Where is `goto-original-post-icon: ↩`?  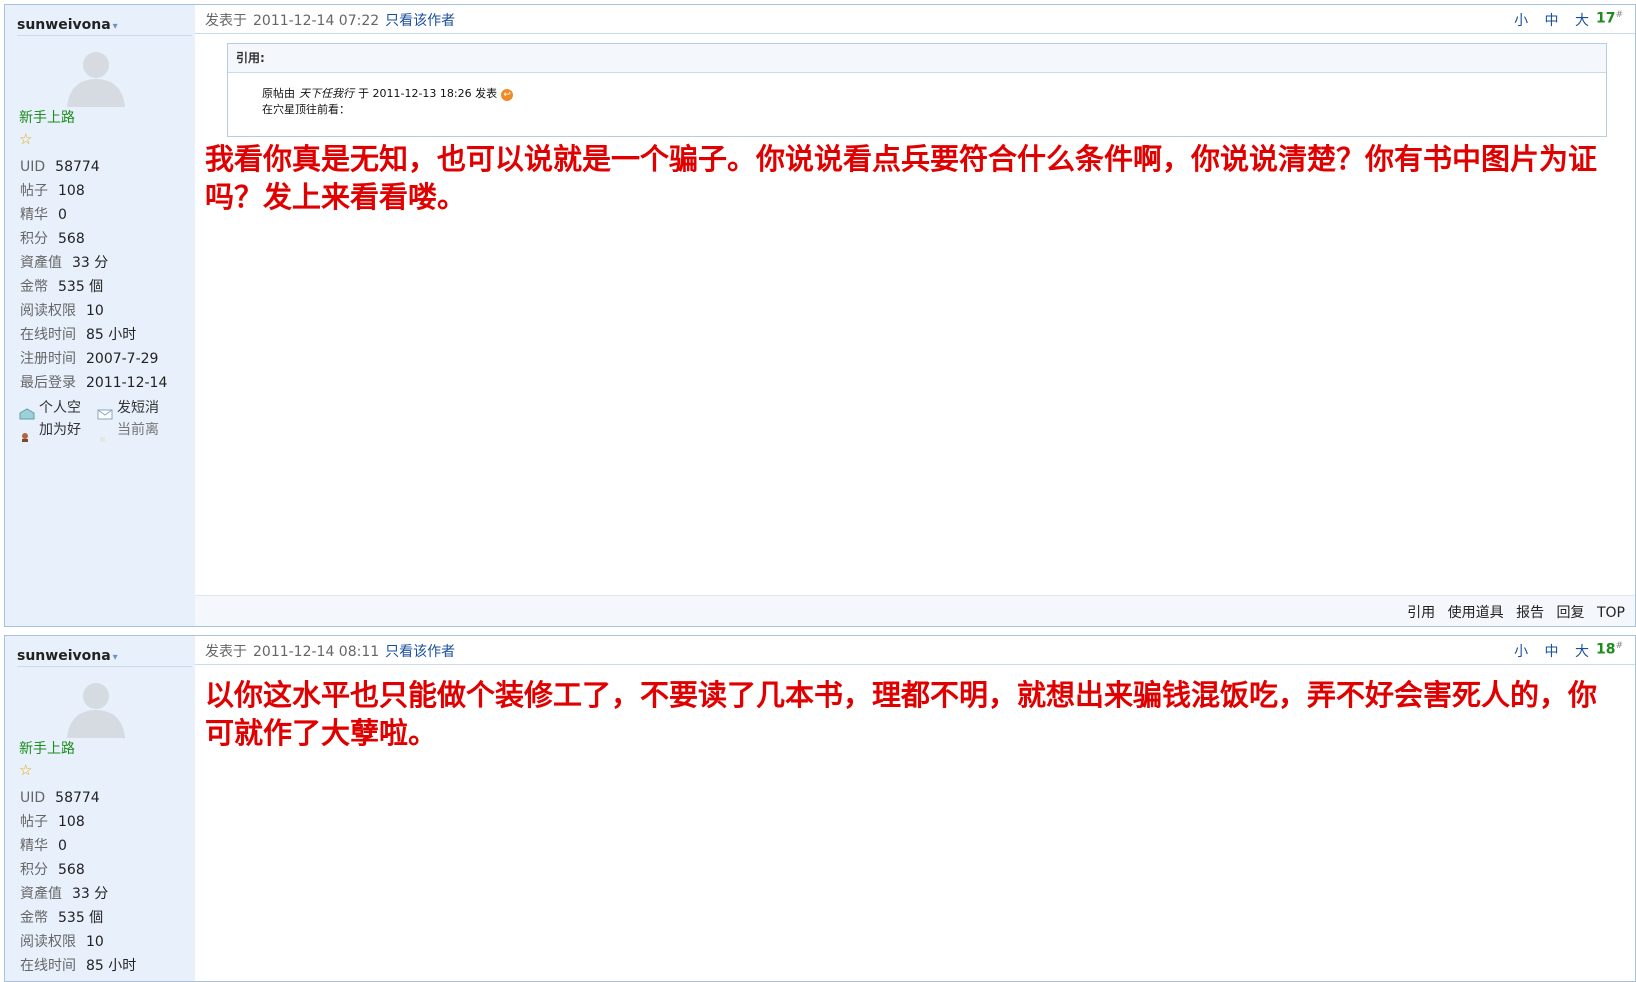
goto-original-post-icon: ↩ is located at coordinates (507, 95).